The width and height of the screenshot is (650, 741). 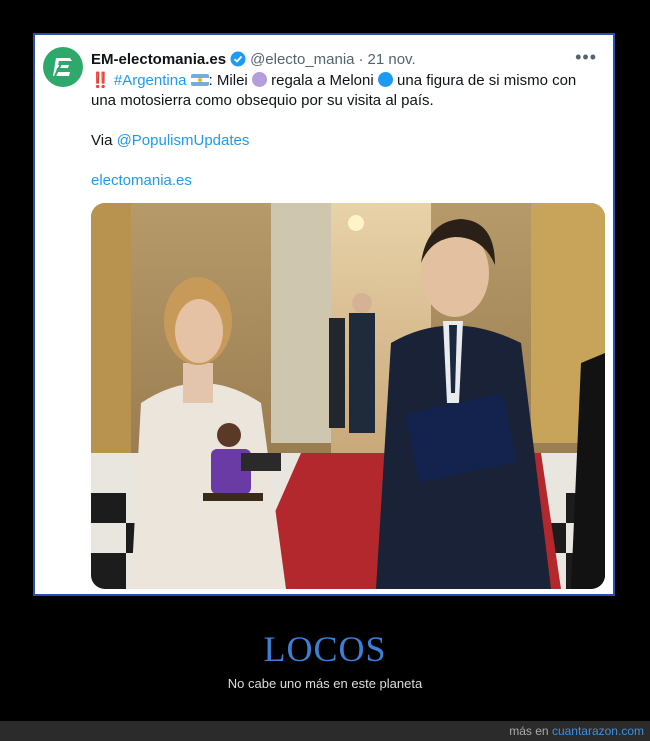 I want to click on site-link: electomania.es, so click(x=141, y=180).